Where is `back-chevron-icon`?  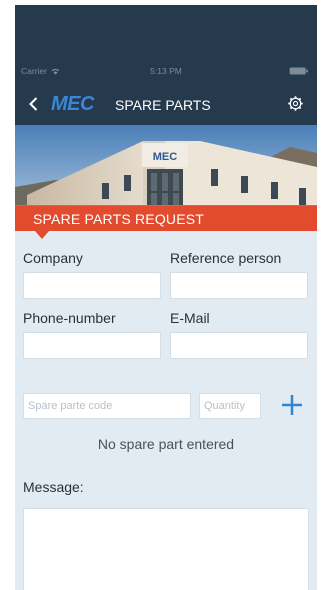
back-chevron-icon is located at coordinates (34, 104).